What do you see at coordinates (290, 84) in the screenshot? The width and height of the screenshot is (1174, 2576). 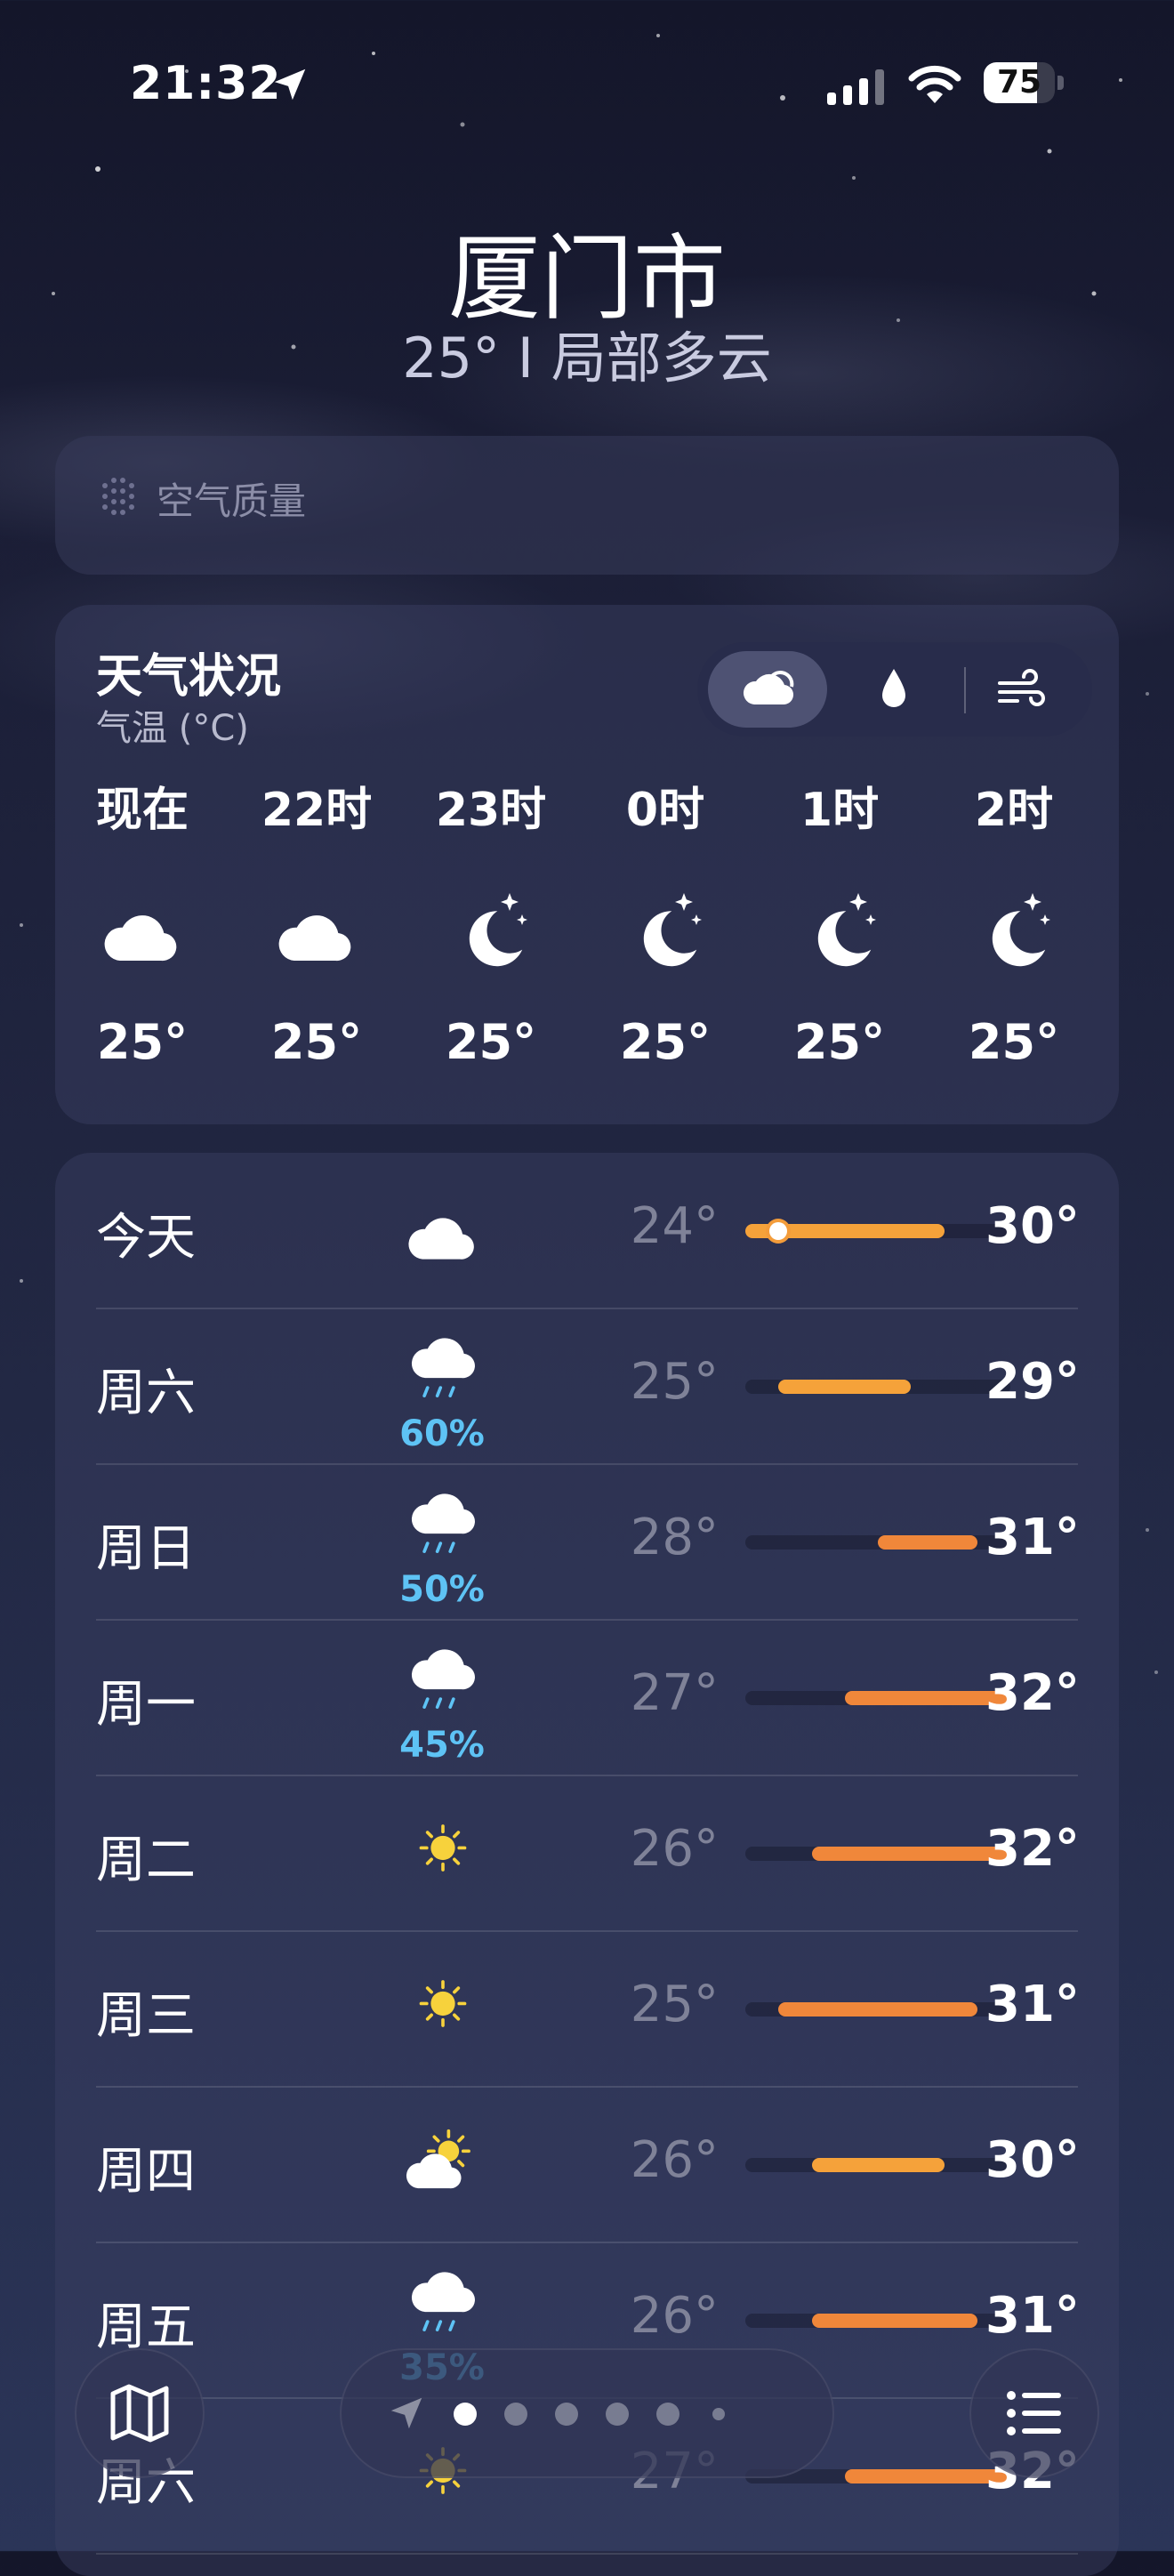 I see `location-arrow-icon` at bounding box center [290, 84].